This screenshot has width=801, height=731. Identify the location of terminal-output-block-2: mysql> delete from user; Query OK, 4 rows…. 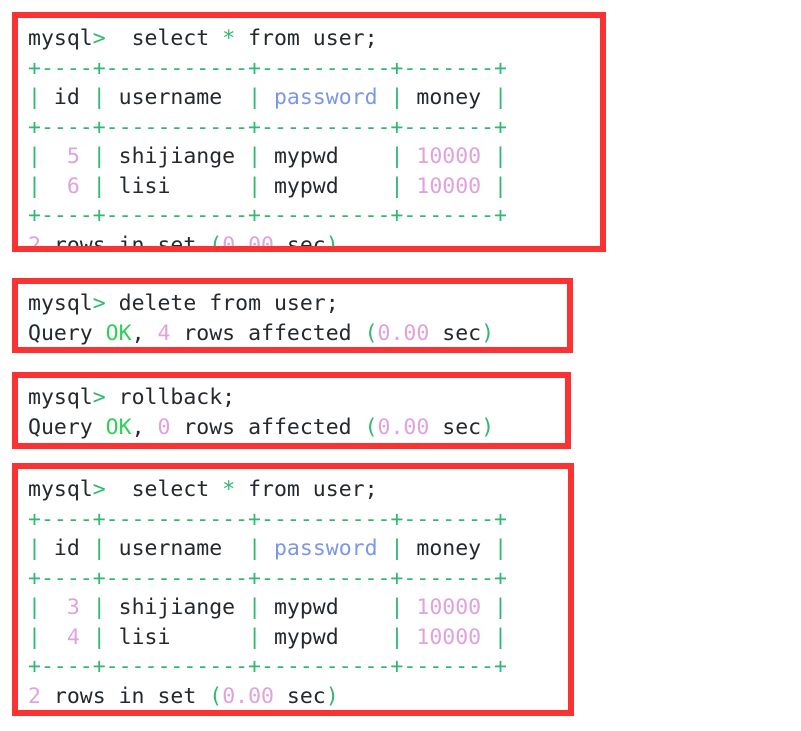
(261, 318).